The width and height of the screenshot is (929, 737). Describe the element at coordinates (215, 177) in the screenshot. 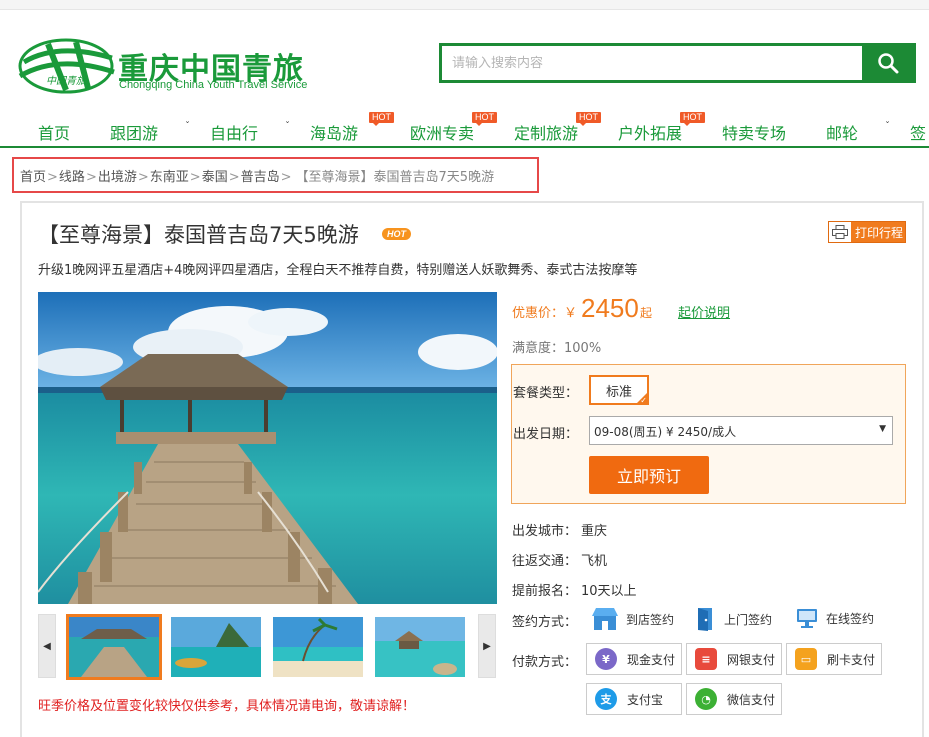

I see `breadcrumb-link: 泰国` at that location.